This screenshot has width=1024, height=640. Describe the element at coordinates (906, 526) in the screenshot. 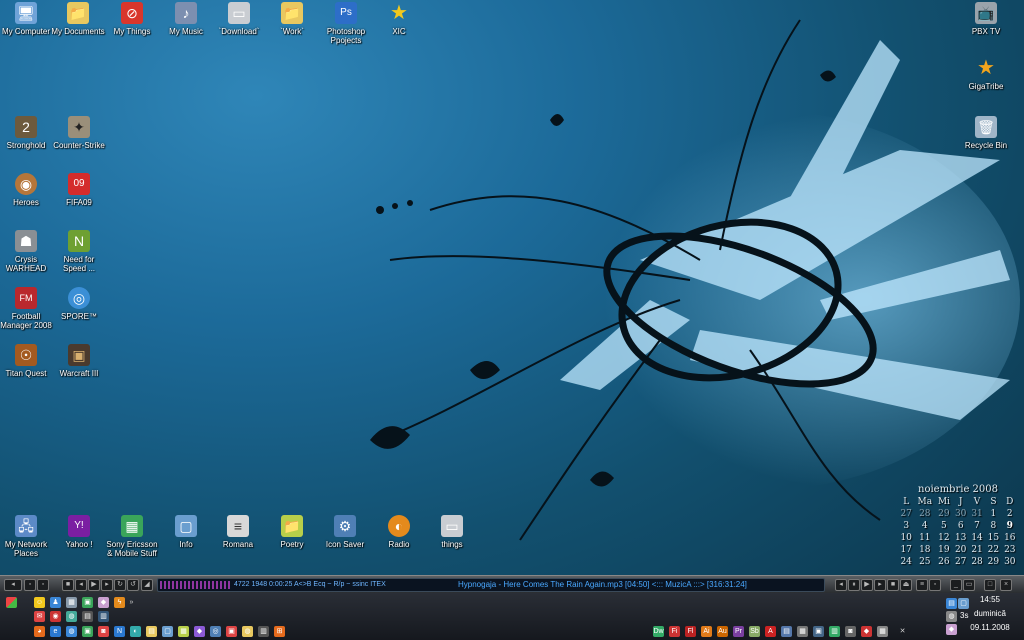

I see `calendar-day: 3` at that location.